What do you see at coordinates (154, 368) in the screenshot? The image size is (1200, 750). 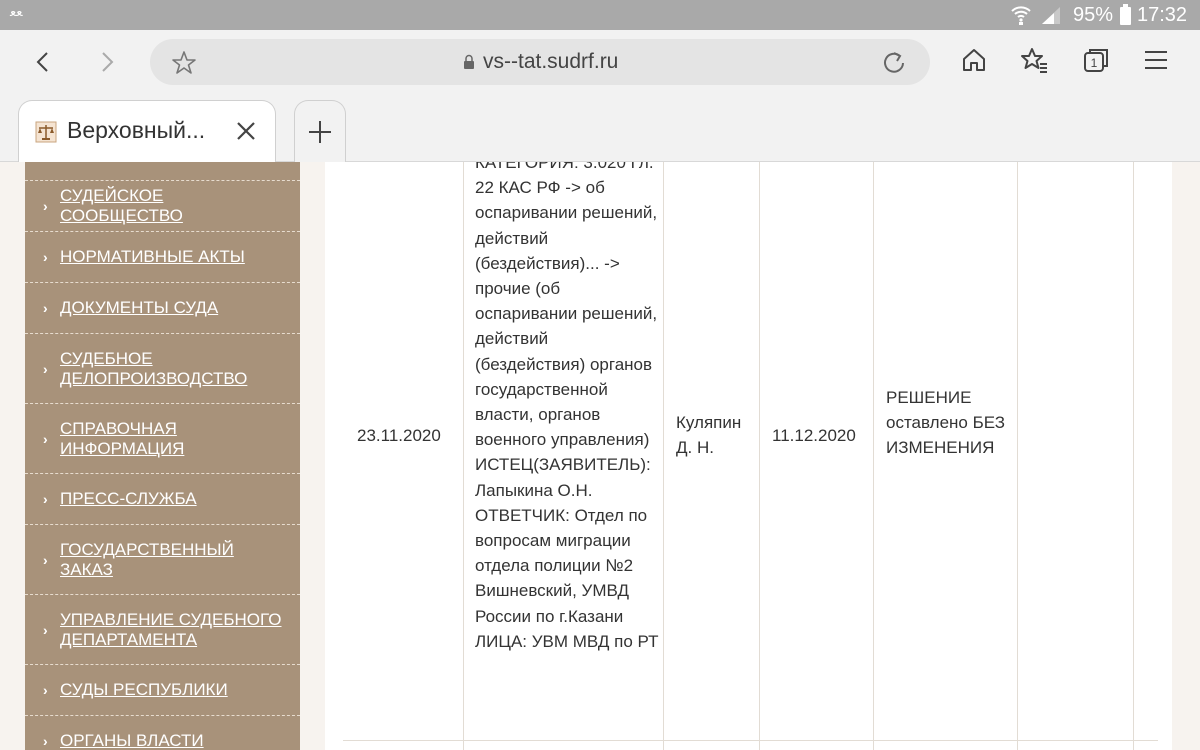 I see `sidebar-item-label: СУДЕБНОЕ ДЕЛОПРОИЗВОДСТВО` at bounding box center [154, 368].